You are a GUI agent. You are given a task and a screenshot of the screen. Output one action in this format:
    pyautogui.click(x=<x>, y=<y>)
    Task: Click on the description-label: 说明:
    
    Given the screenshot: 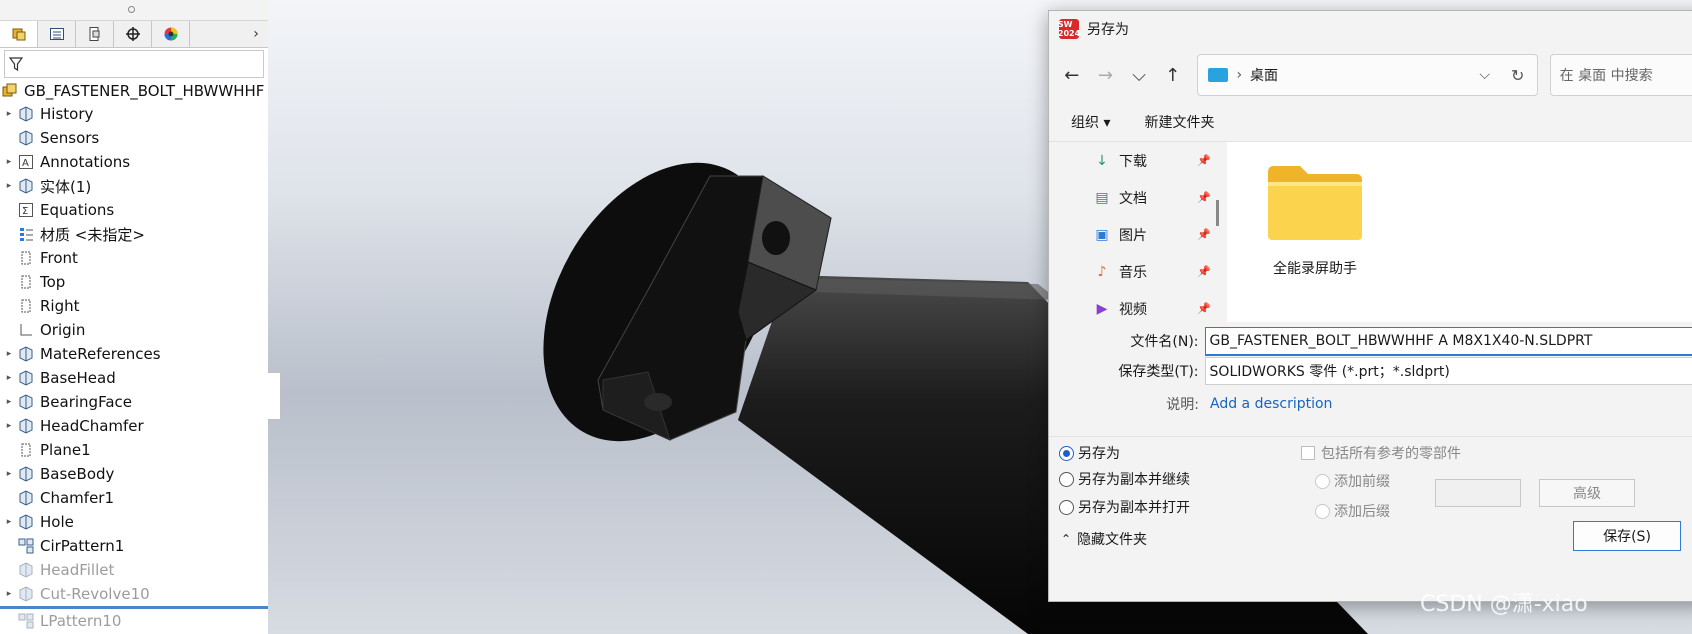 What is the action you would take?
    pyautogui.click(x=1182, y=405)
    